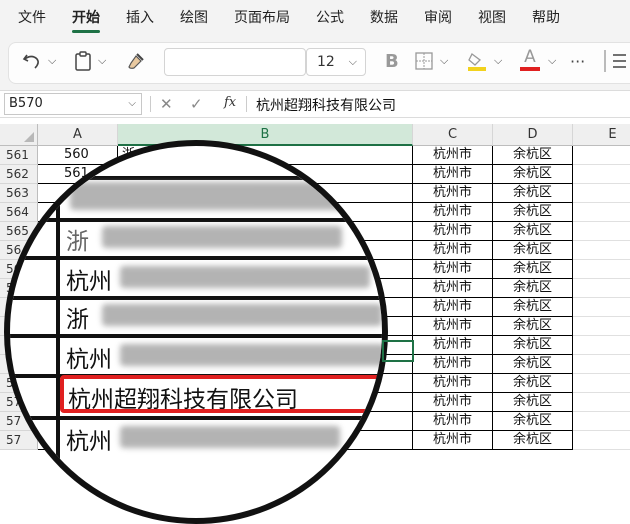 This screenshot has width=630, height=524. What do you see at coordinates (32, 61) in the screenshot?
I see `undo-icon` at bounding box center [32, 61].